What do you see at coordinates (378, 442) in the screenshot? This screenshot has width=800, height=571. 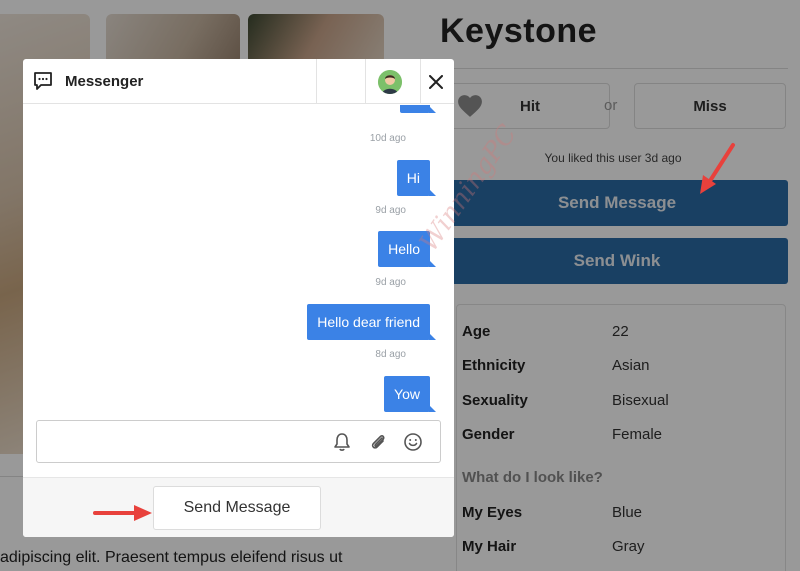 I see `paperclip-icon` at bounding box center [378, 442].